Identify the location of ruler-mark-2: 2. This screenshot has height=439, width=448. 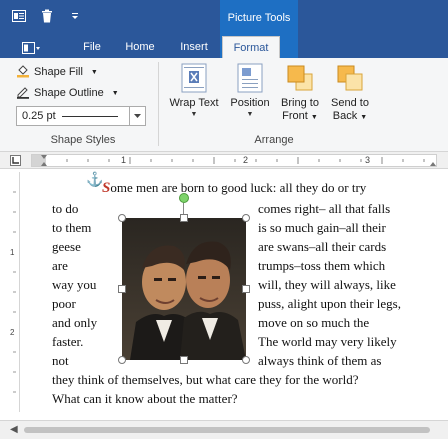
(246, 160).